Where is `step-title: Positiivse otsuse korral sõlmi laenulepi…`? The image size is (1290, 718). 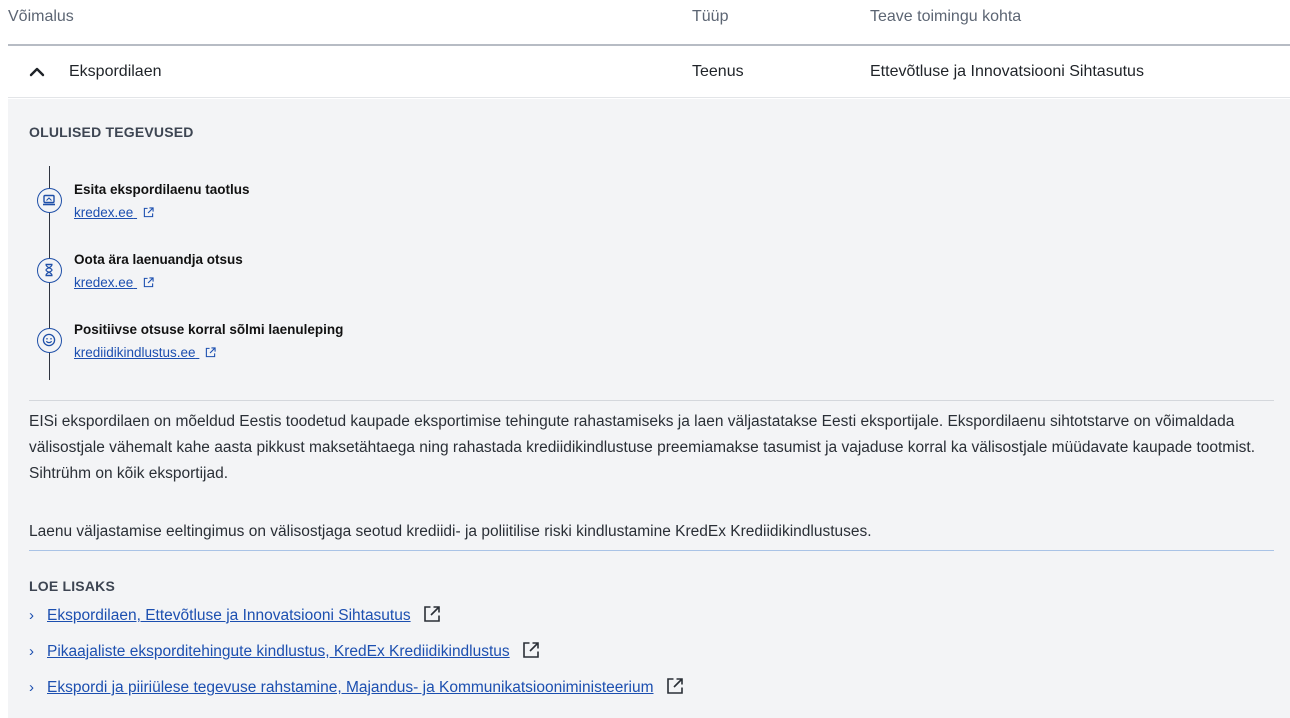
step-title: Positiivse otsuse korral sõlmi laenulepi… is located at coordinates (209, 329).